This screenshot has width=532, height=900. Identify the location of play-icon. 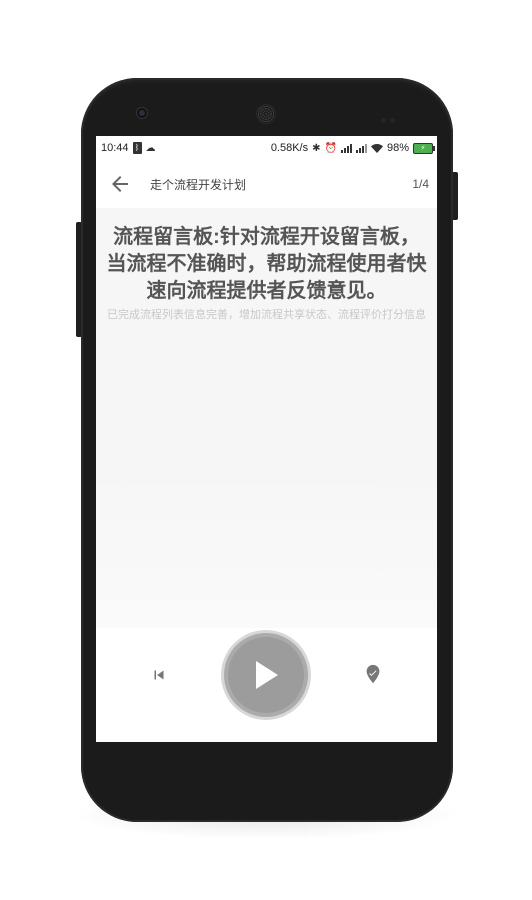
(267, 675).